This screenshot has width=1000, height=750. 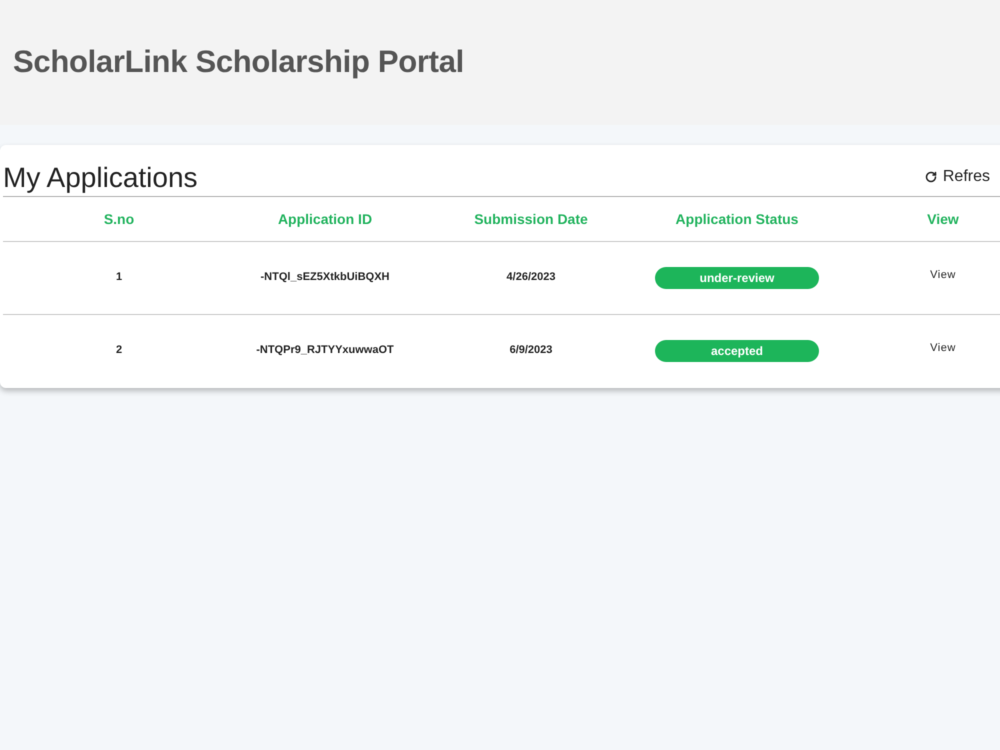 I want to click on column-header: View, so click(x=943, y=219).